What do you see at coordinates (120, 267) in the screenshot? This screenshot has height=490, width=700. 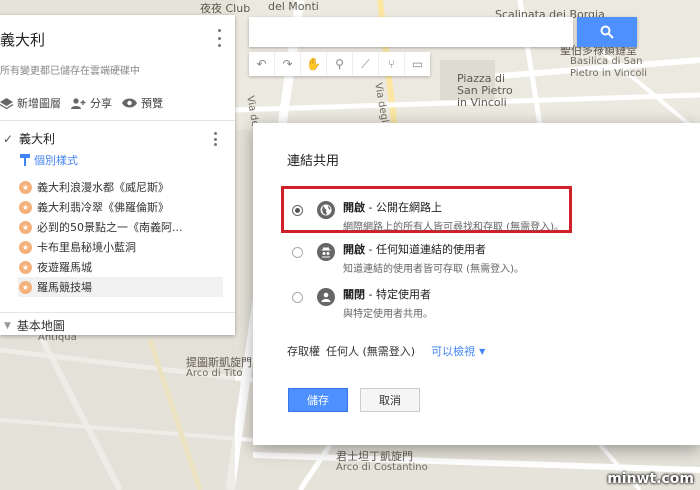 I see `list-item: ★ 夜遊羅馬城` at bounding box center [120, 267].